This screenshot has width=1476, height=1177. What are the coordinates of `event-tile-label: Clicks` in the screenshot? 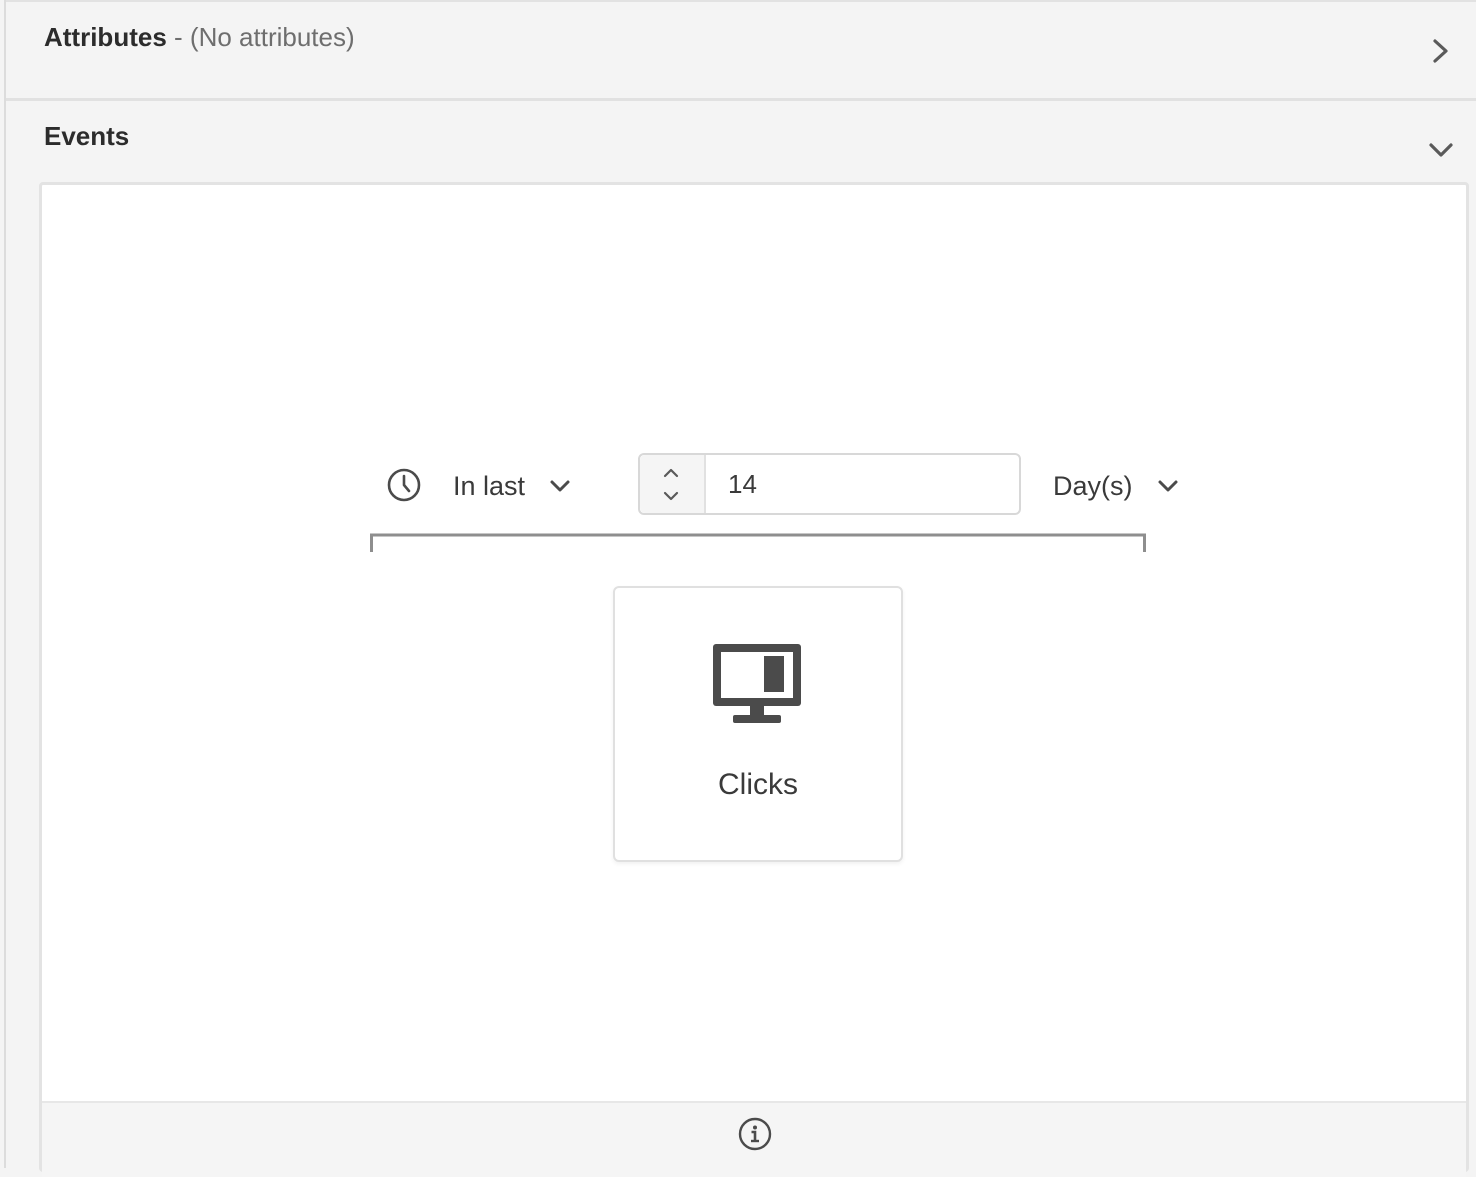 It's located at (758, 784).